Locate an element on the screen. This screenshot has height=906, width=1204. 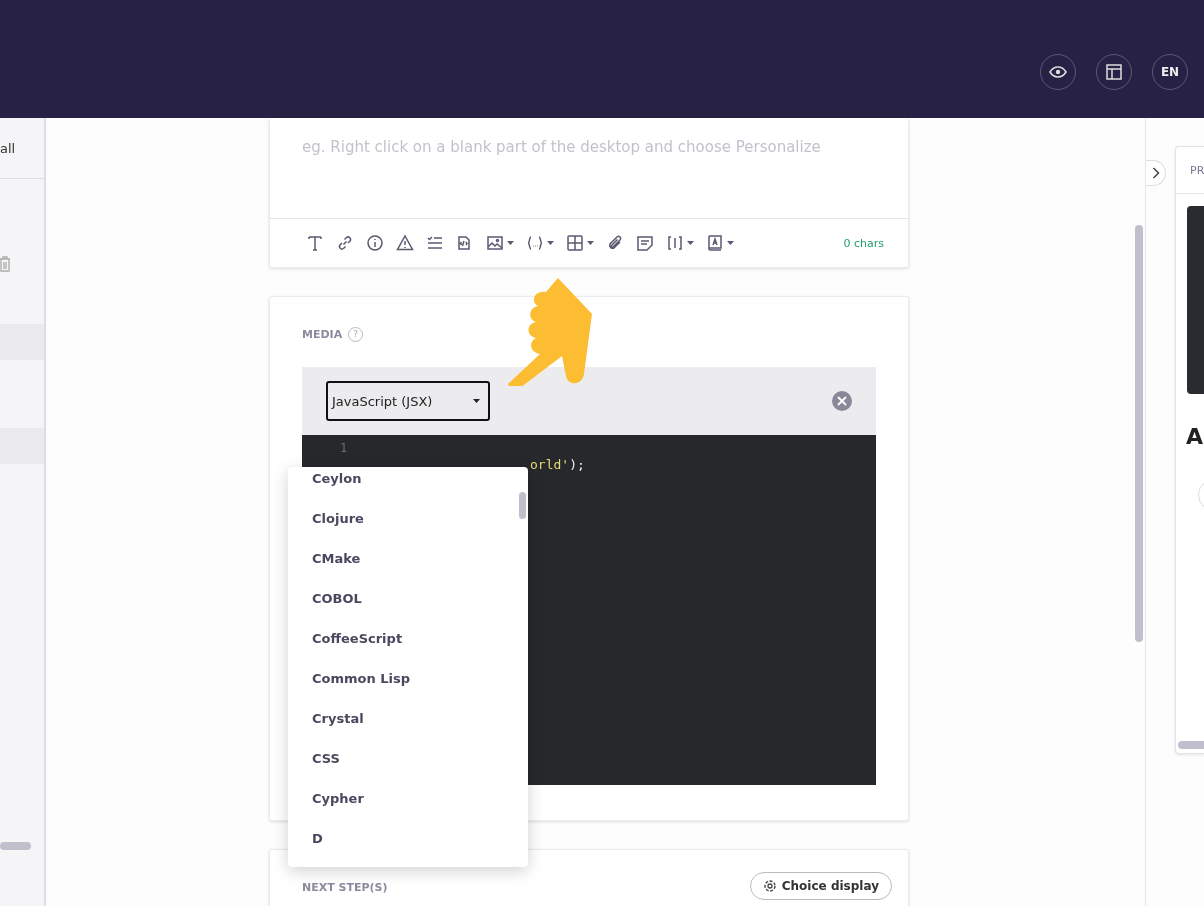
bracket-icon is located at coordinates (675, 243).